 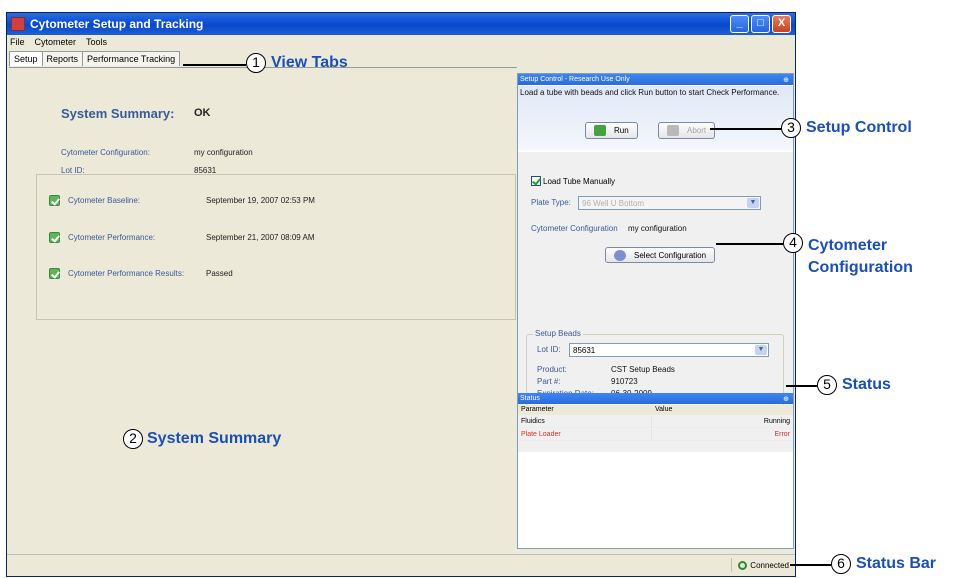 What do you see at coordinates (56, 42) in the screenshot?
I see `menu-cytometer: Cytometer` at bounding box center [56, 42].